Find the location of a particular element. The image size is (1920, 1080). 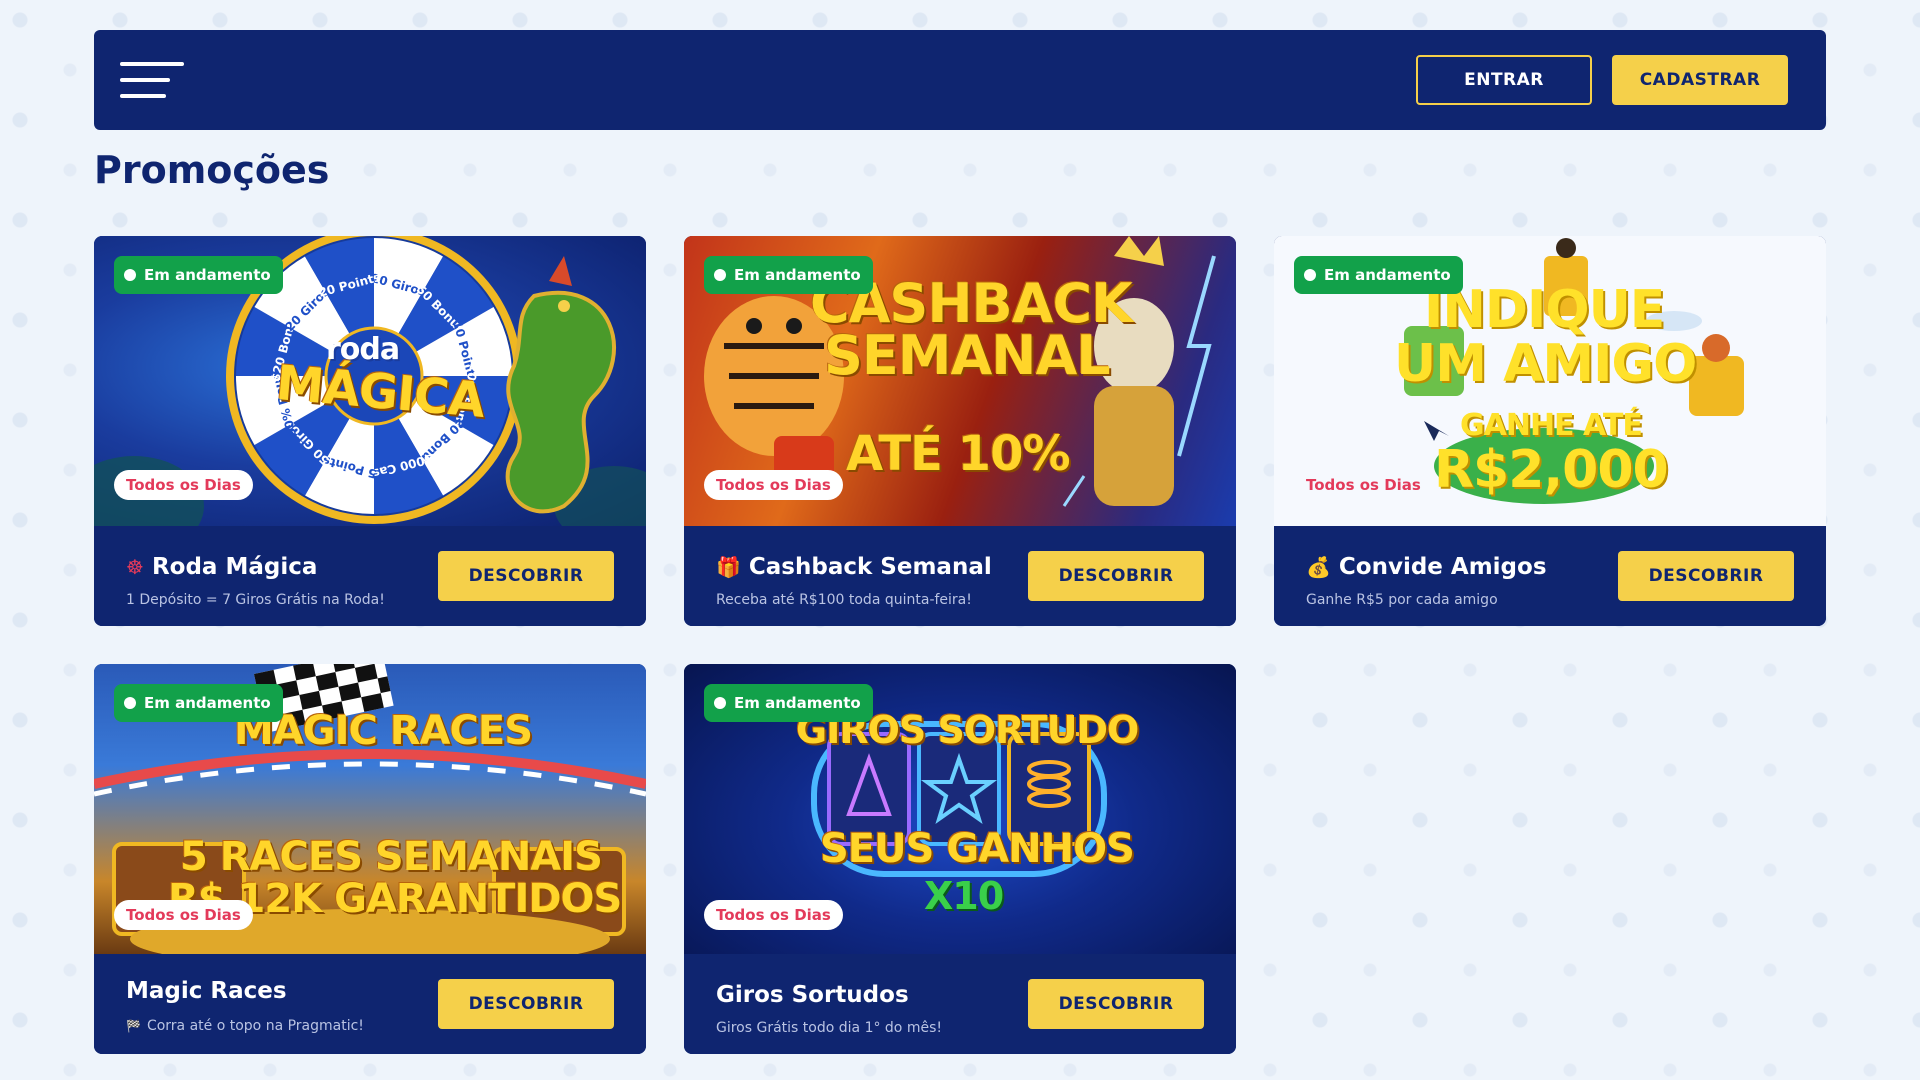

ferris-wheel-icon: ☸ is located at coordinates (135, 567).